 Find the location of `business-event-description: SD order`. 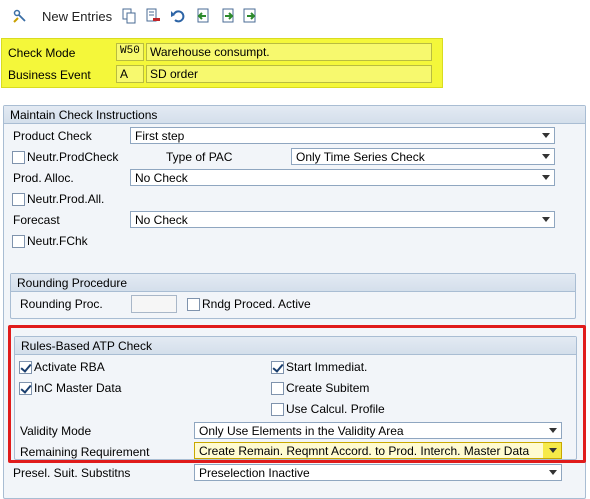

business-event-description: SD order is located at coordinates (289, 74).